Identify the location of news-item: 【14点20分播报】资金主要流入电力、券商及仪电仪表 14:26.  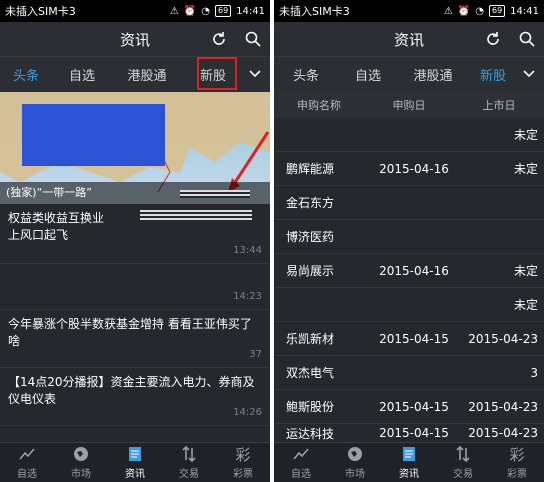
(135, 397).